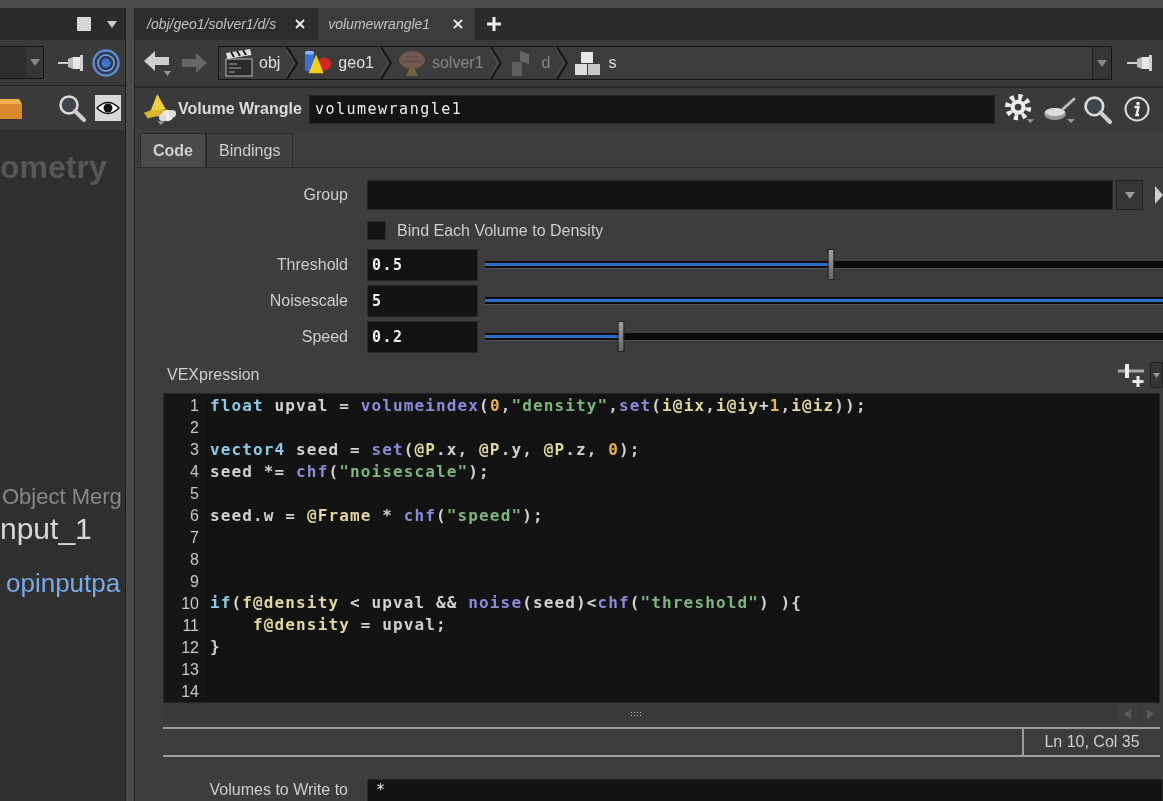 The width and height of the screenshot is (1163, 801). What do you see at coordinates (325, 195) in the screenshot?
I see `parameter-label: Group` at bounding box center [325, 195].